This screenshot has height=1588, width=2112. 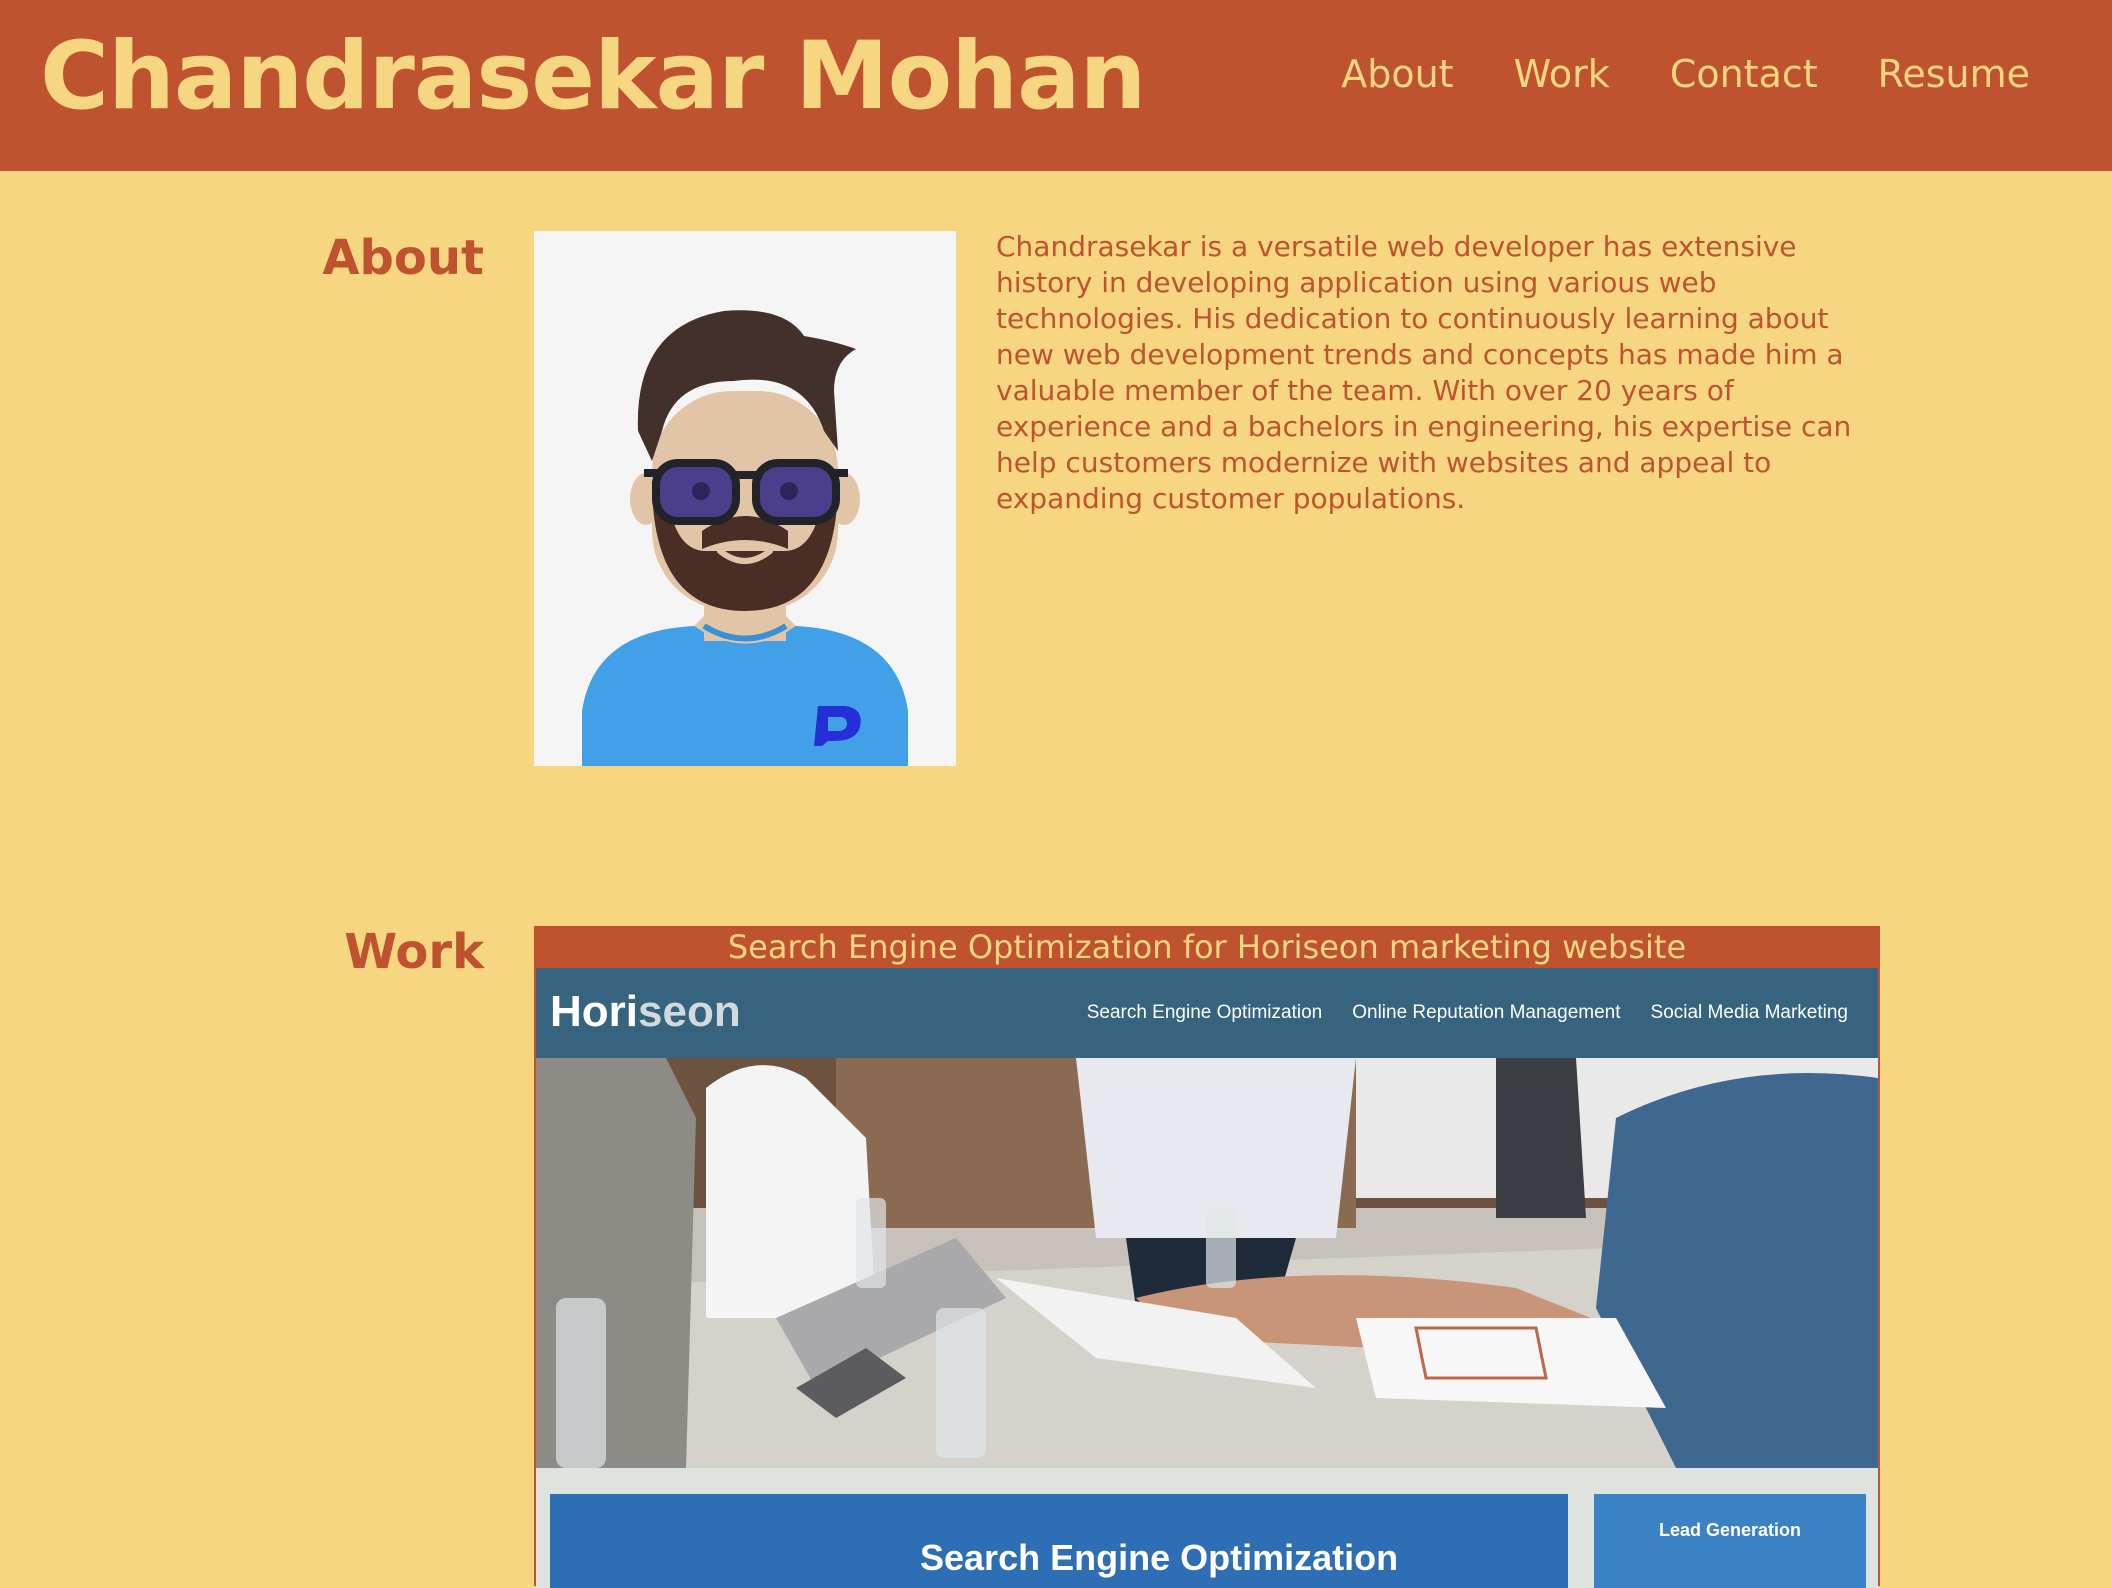 I want to click on about-heading: About, so click(x=403, y=258).